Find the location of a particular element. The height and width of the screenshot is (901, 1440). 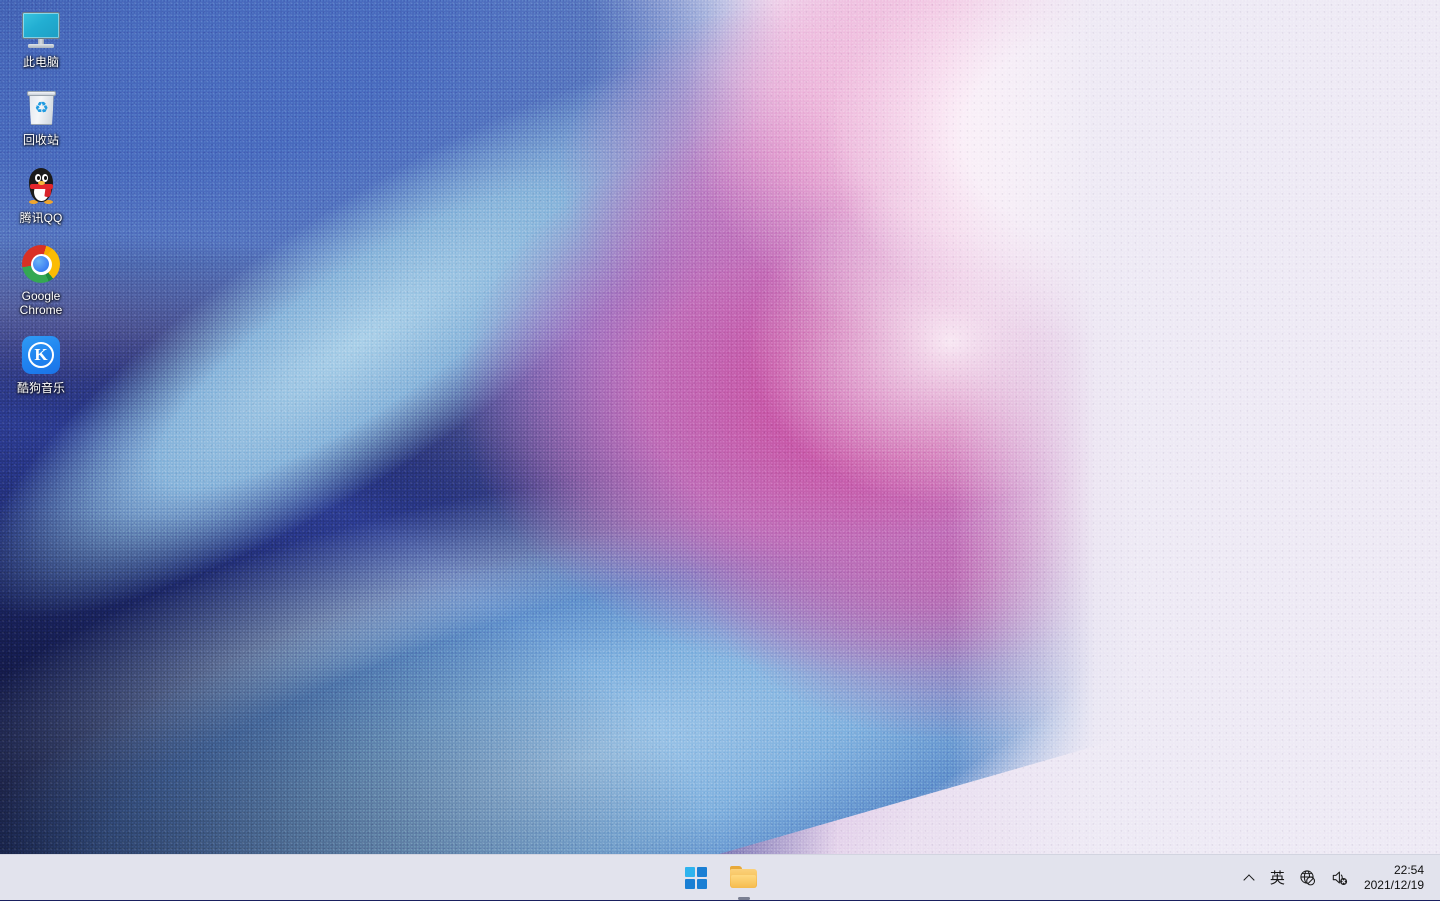

start-button is located at coordinates (696, 878).